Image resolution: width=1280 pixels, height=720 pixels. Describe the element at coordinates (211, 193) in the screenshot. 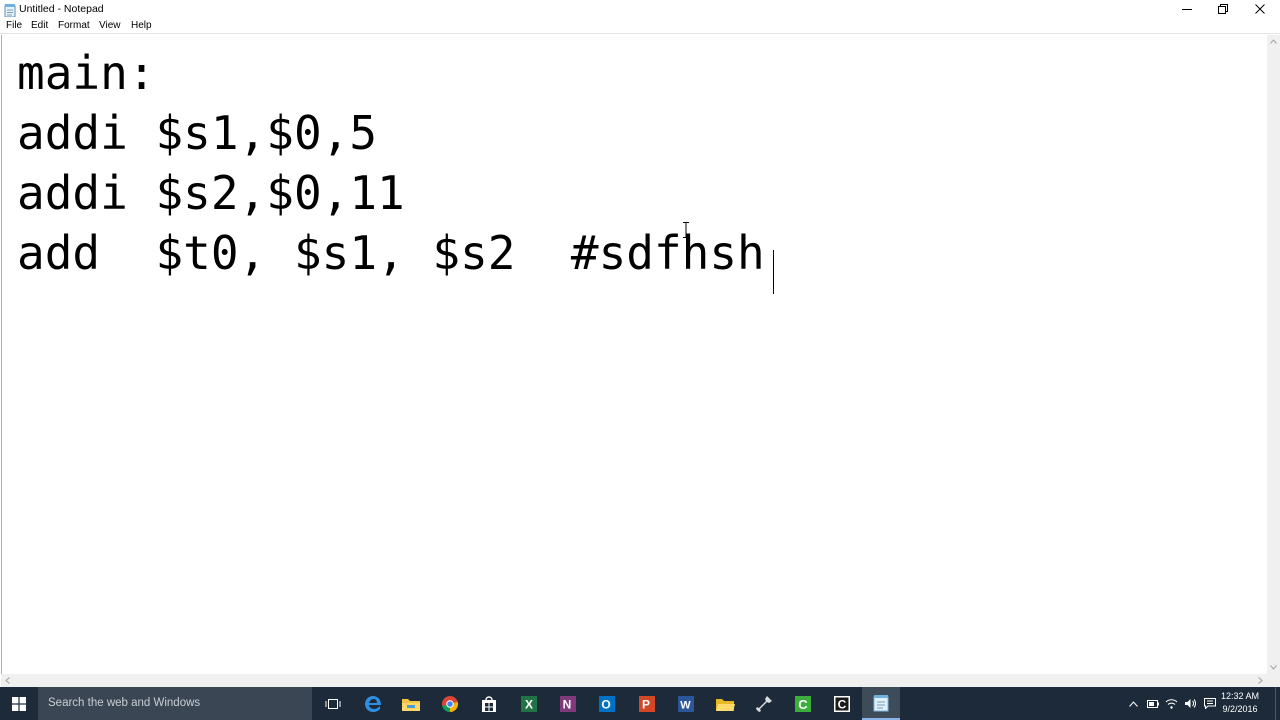

I see `editor-line: addi $s2,$0,11` at that location.